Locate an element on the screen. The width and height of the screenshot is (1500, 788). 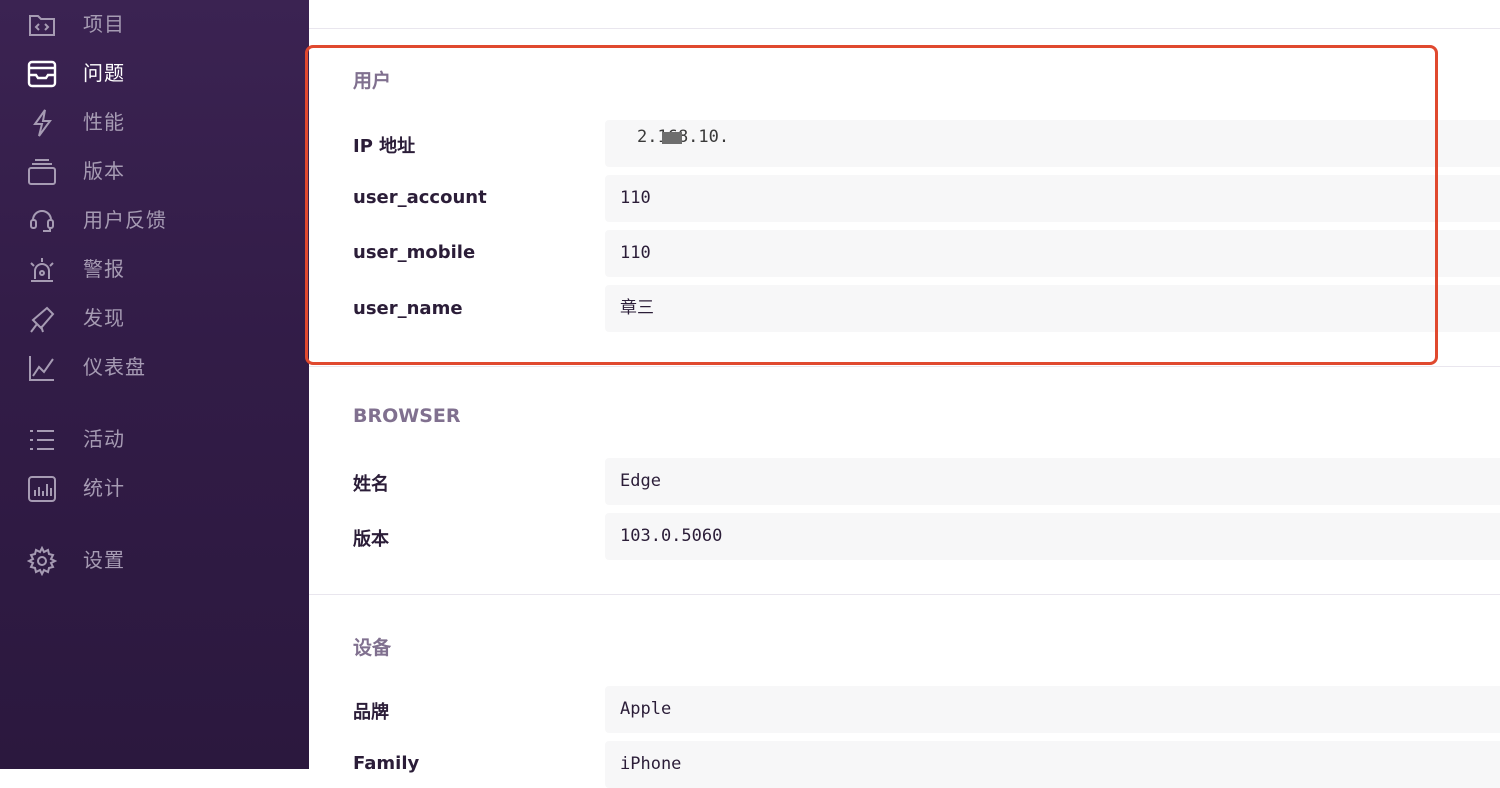
sidebar-item-label: 设置 is located at coordinates (104, 560).